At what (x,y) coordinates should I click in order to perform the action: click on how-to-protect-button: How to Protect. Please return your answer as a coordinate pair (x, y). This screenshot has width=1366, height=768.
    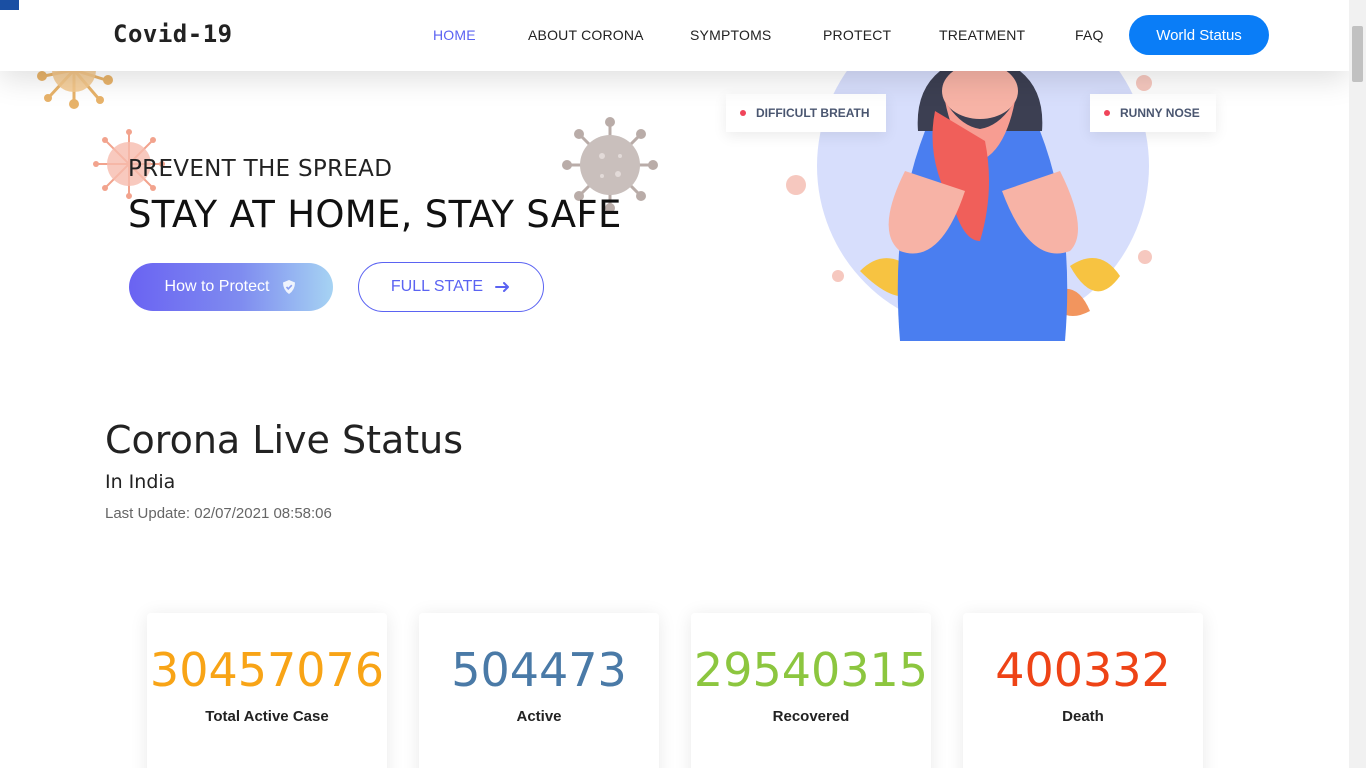
    Looking at the image, I should click on (231, 287).